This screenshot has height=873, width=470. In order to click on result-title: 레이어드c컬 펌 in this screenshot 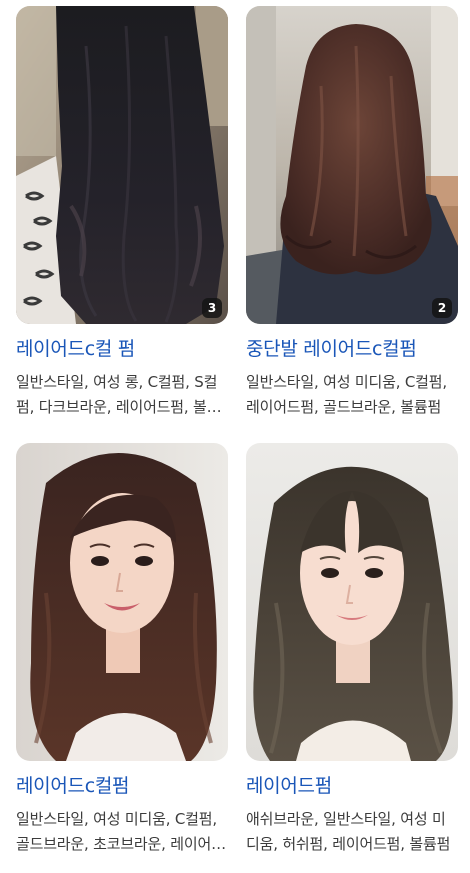, I will do `click(122, 349)`.